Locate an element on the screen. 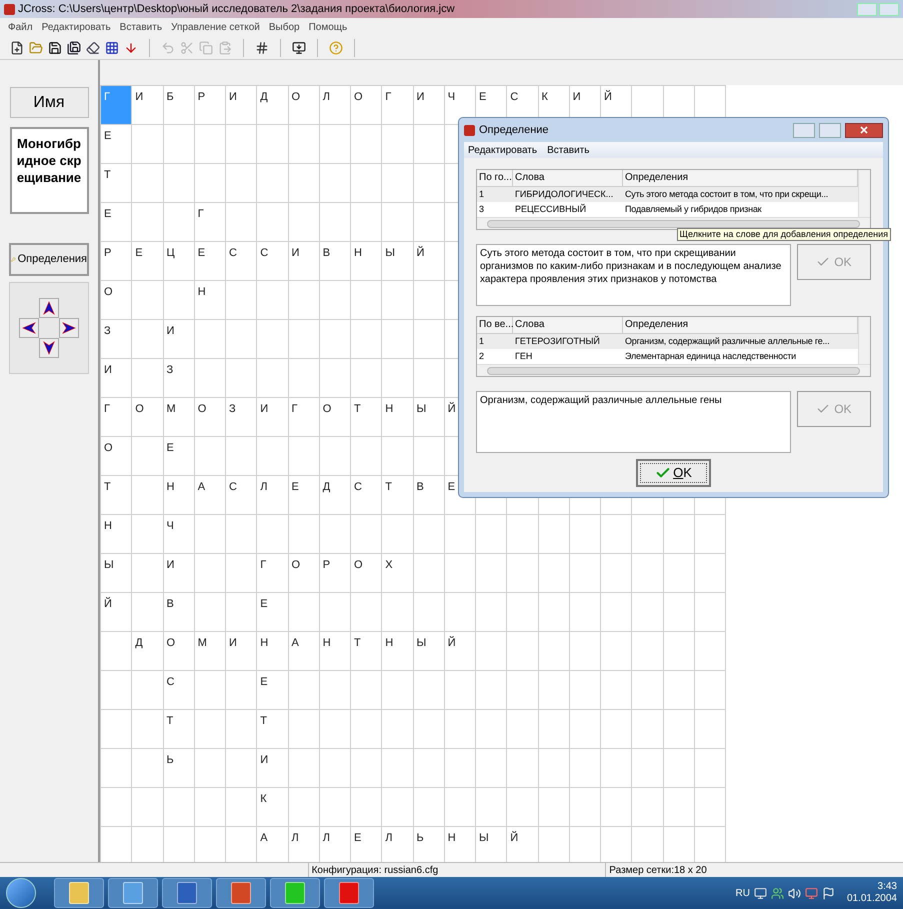 The width and height of the screenshot is (903, 909). grid-cell: Х is located at coordinates (398, 573).